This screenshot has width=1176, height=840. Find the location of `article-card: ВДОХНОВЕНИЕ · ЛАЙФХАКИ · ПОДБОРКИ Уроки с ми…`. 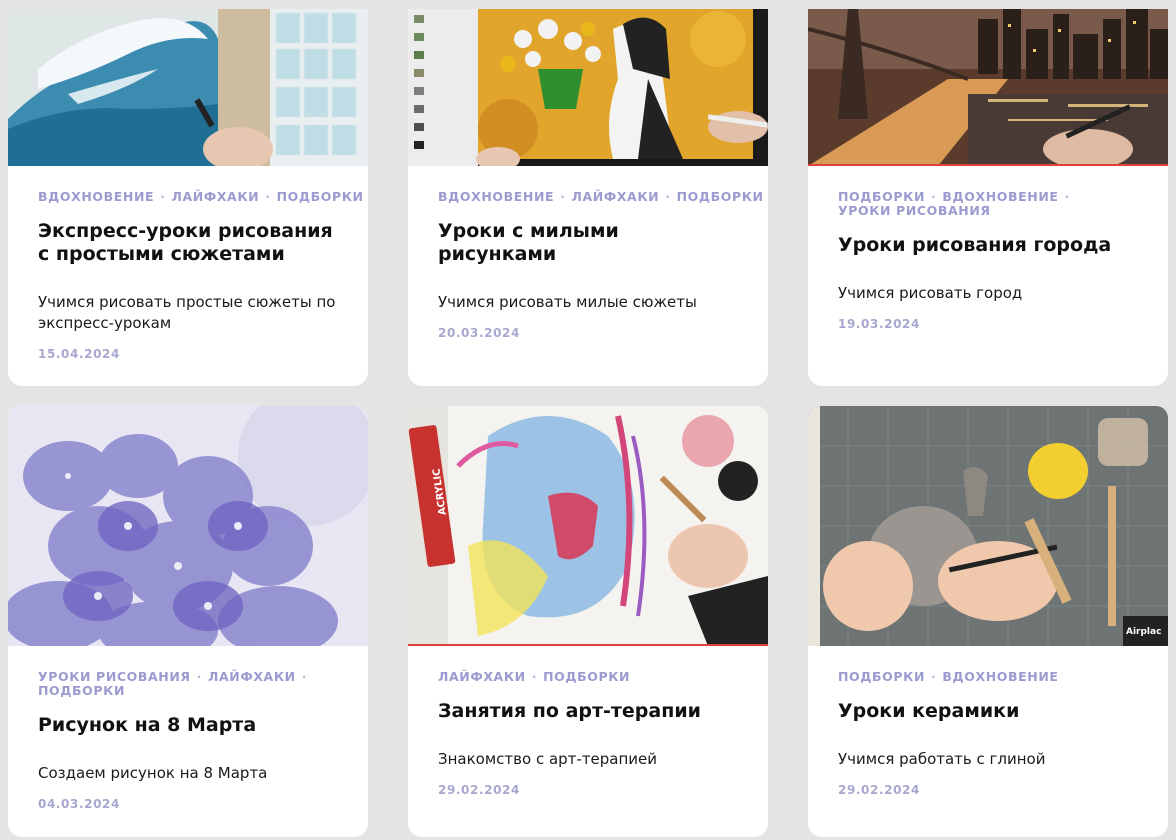

article-card: ВДОХНОВЕНИЕ · ЛАЙФХАКИ · ПОДБОРКИ Уроки с ми… is located at coordinates (588, 197).